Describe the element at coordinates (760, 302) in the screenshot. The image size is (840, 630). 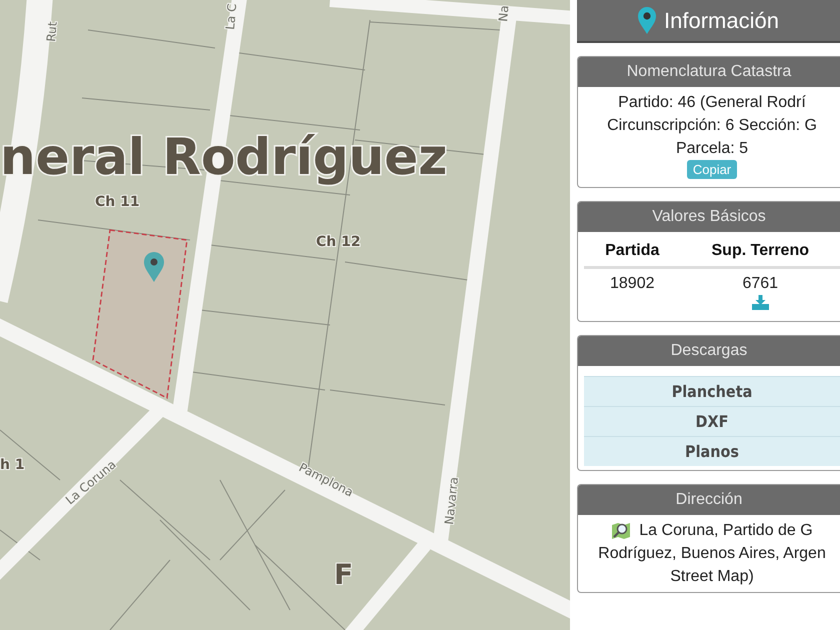
I see `download-icon` at that location.